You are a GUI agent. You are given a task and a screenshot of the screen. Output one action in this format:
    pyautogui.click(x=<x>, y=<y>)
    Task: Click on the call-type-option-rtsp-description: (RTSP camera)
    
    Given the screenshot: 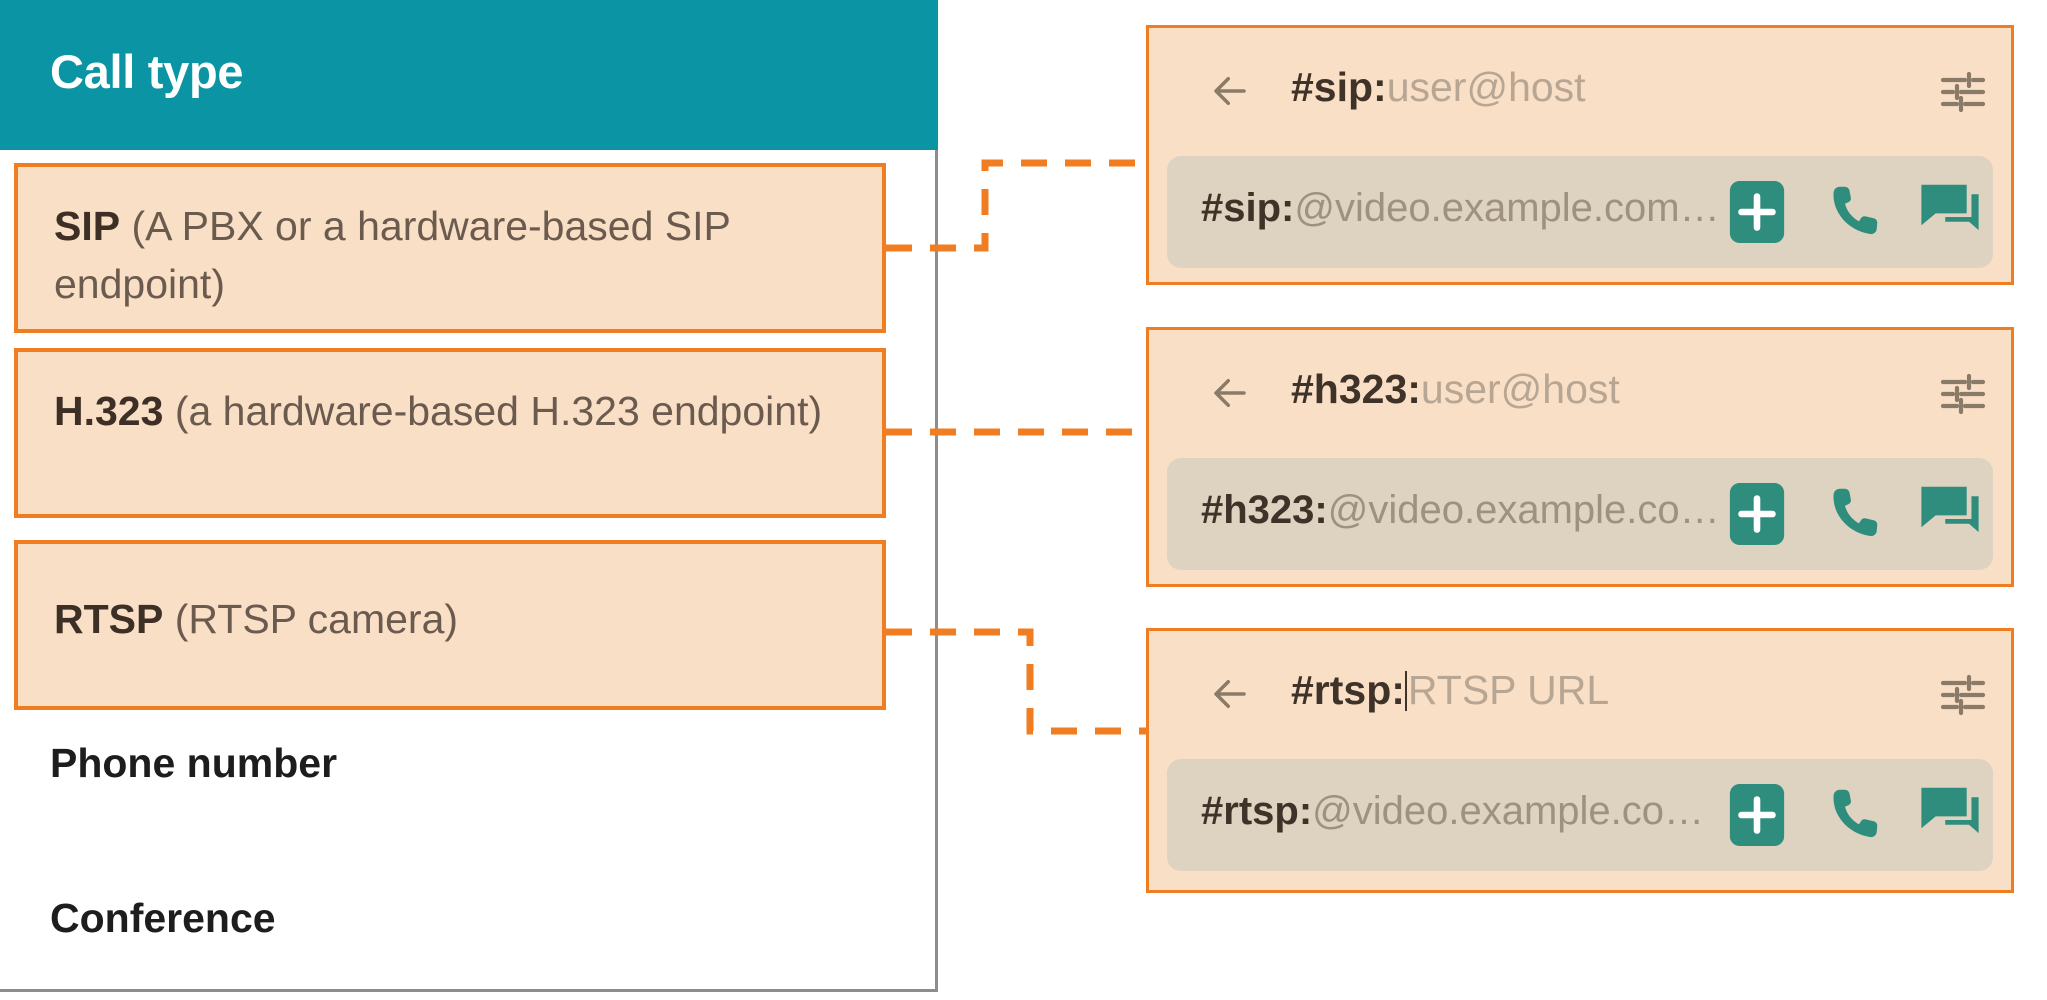 What is the action you would take?
    pyautogui.click(x=316, y=619)
    